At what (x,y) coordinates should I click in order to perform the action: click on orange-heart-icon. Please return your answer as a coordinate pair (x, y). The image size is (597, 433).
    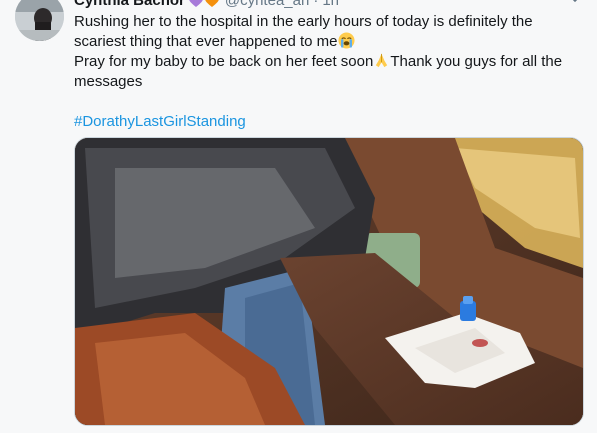
    Looking at the image, I should click on (212, 3).